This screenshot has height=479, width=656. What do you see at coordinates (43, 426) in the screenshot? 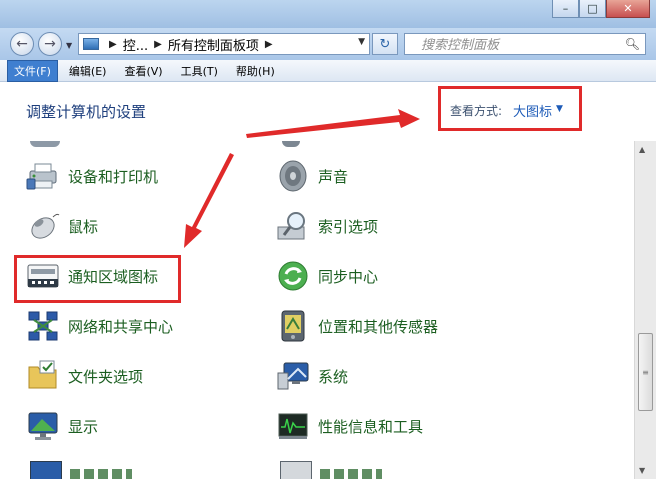
I see `display-icon` at bounding box center [43, 426].